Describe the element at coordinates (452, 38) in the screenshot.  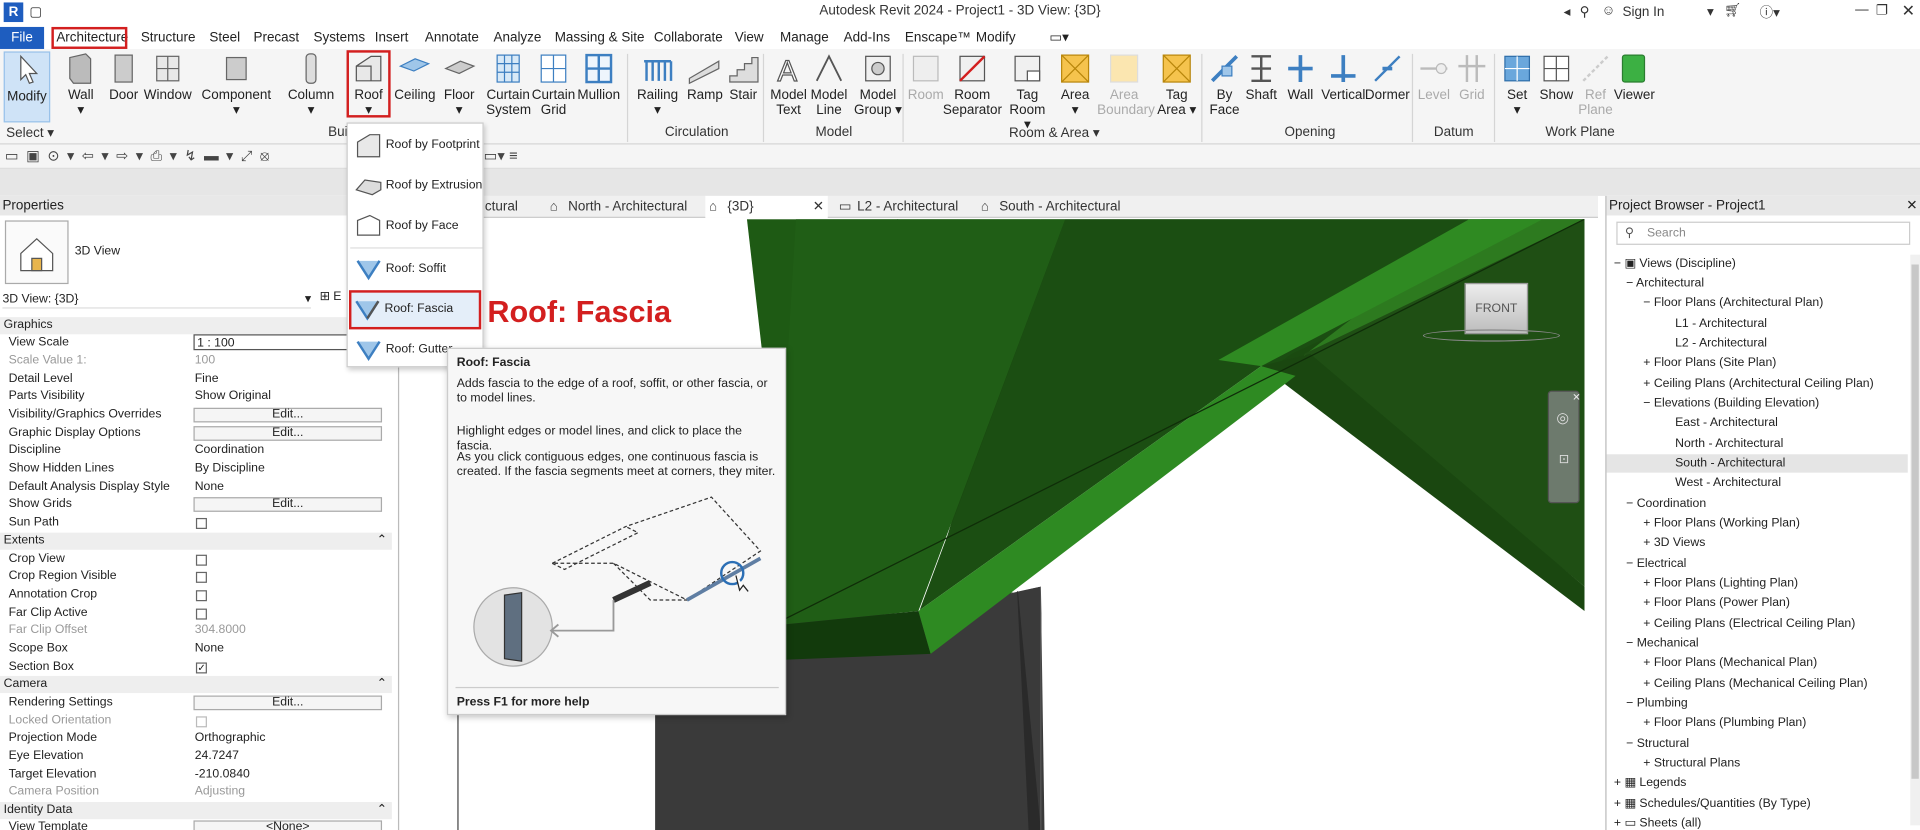
I see `menu-annotate: Annotate` at that location.